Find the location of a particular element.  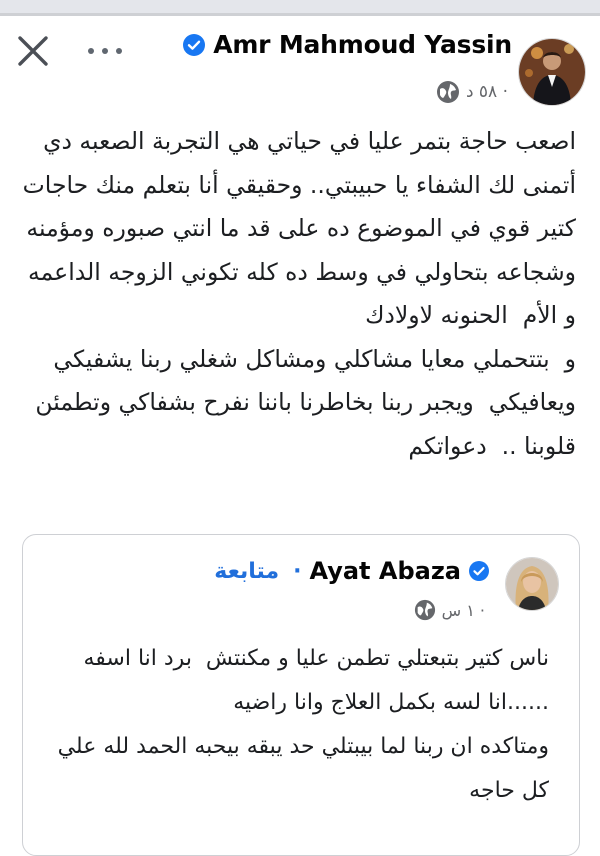

shared-avatar-image is located at coordinates (532, 584).